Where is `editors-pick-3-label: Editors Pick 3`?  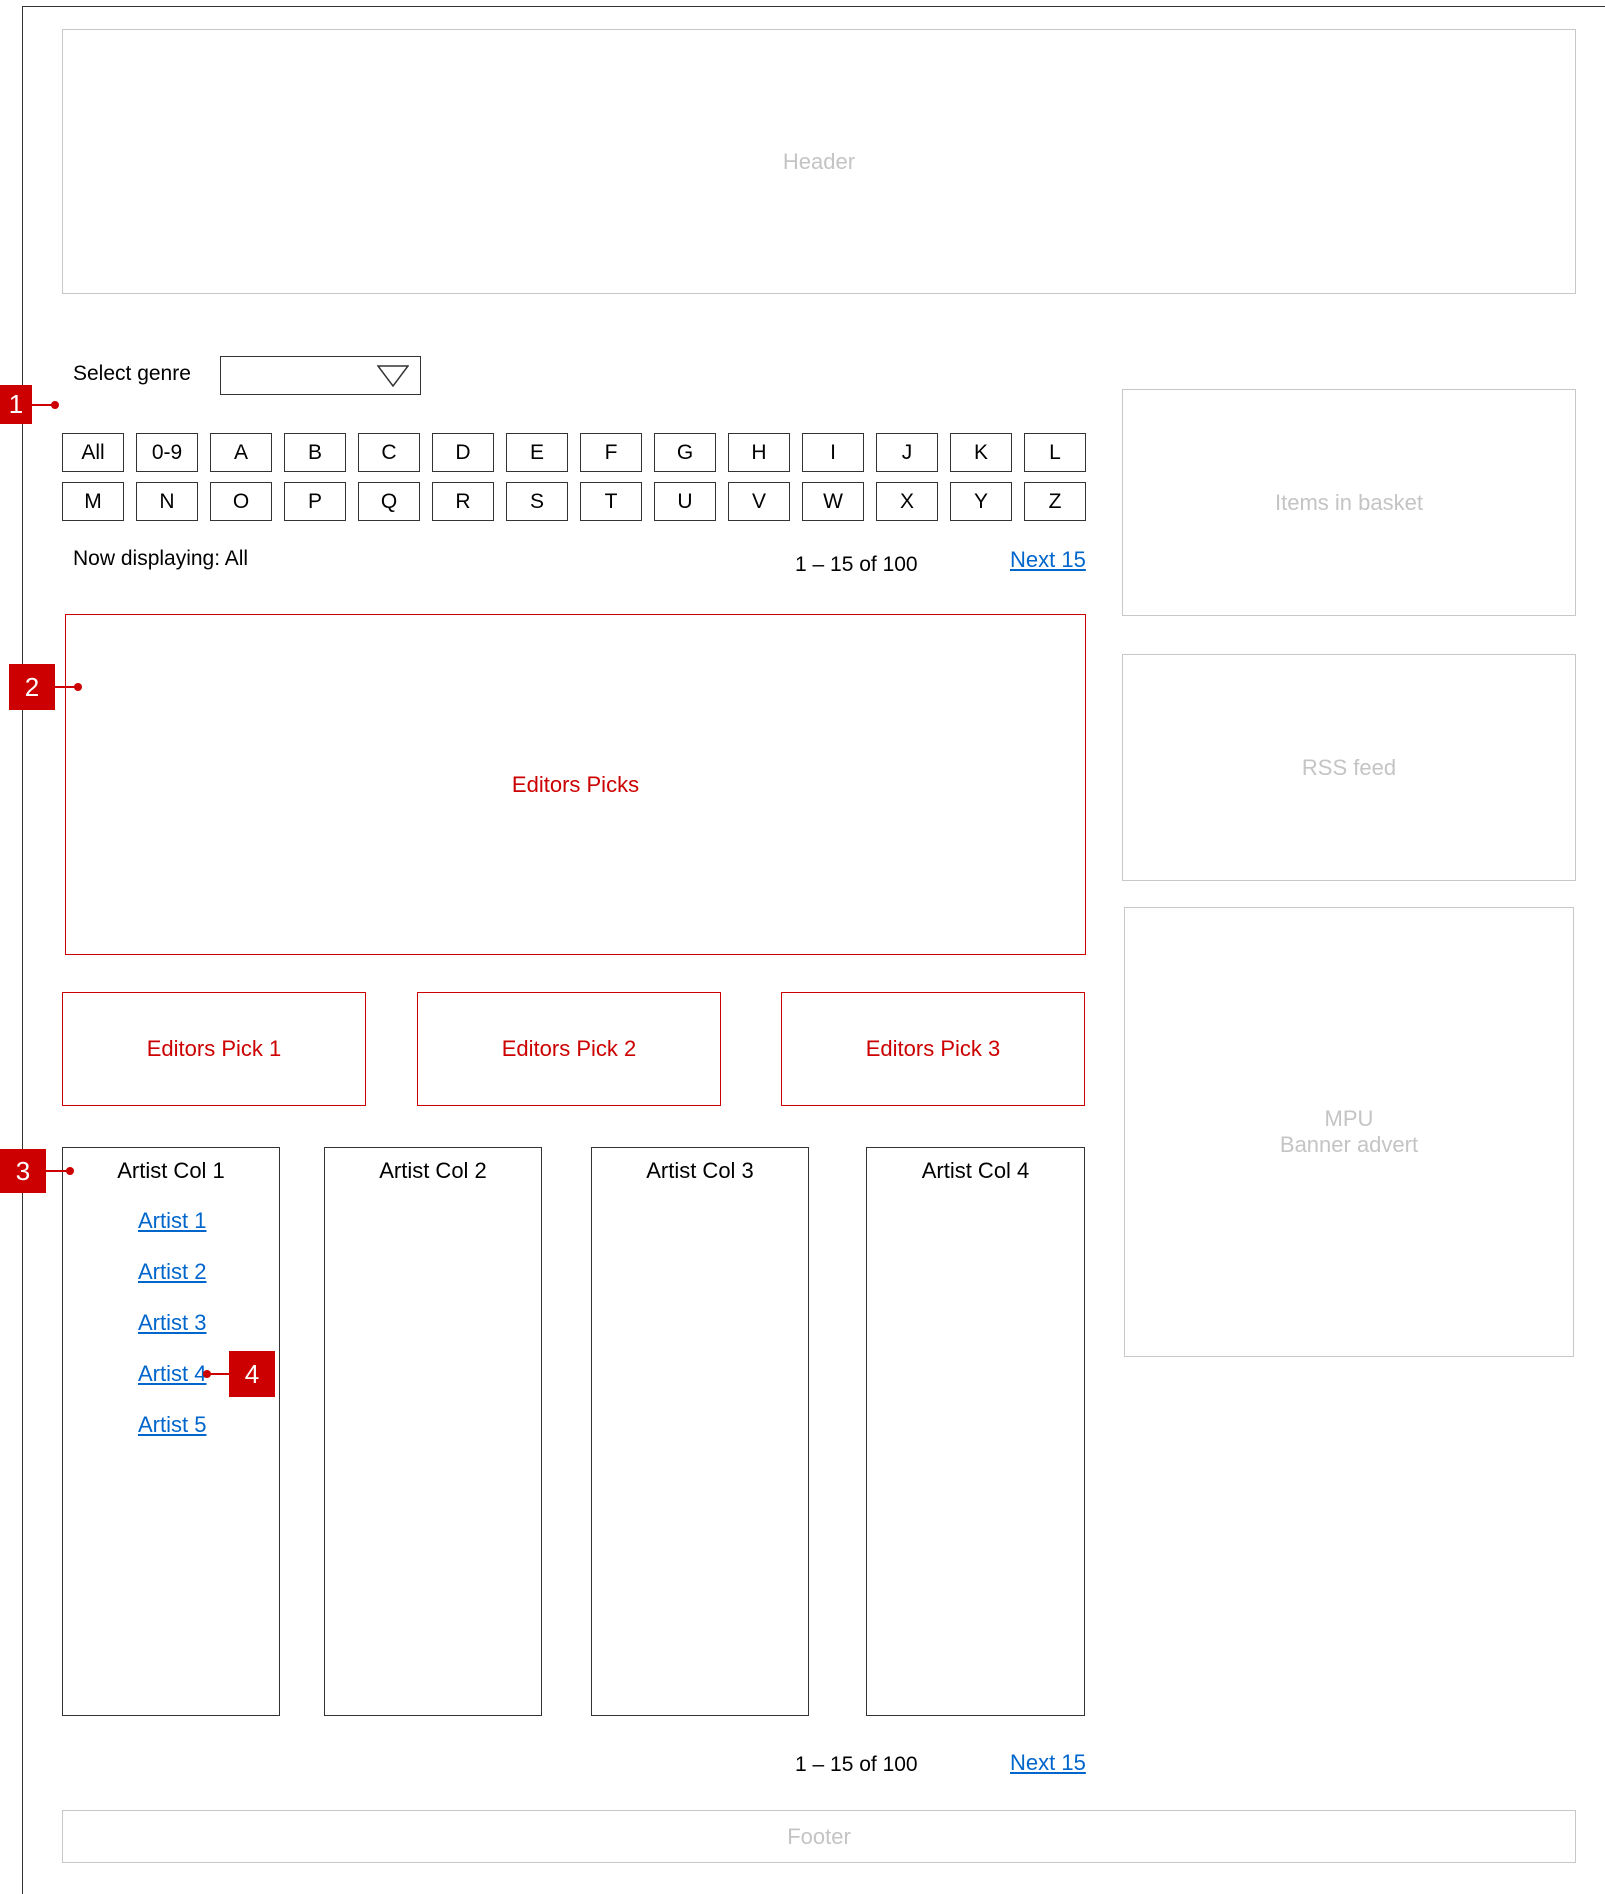 editors-pick-3-label: Editors Pick 3 is located at coordinates (933, 1048).